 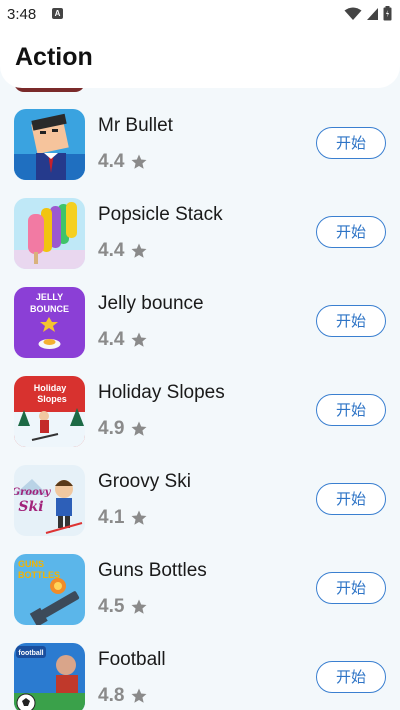 I want to click on popsicle-stack-icon, so click(x=49, y=233).